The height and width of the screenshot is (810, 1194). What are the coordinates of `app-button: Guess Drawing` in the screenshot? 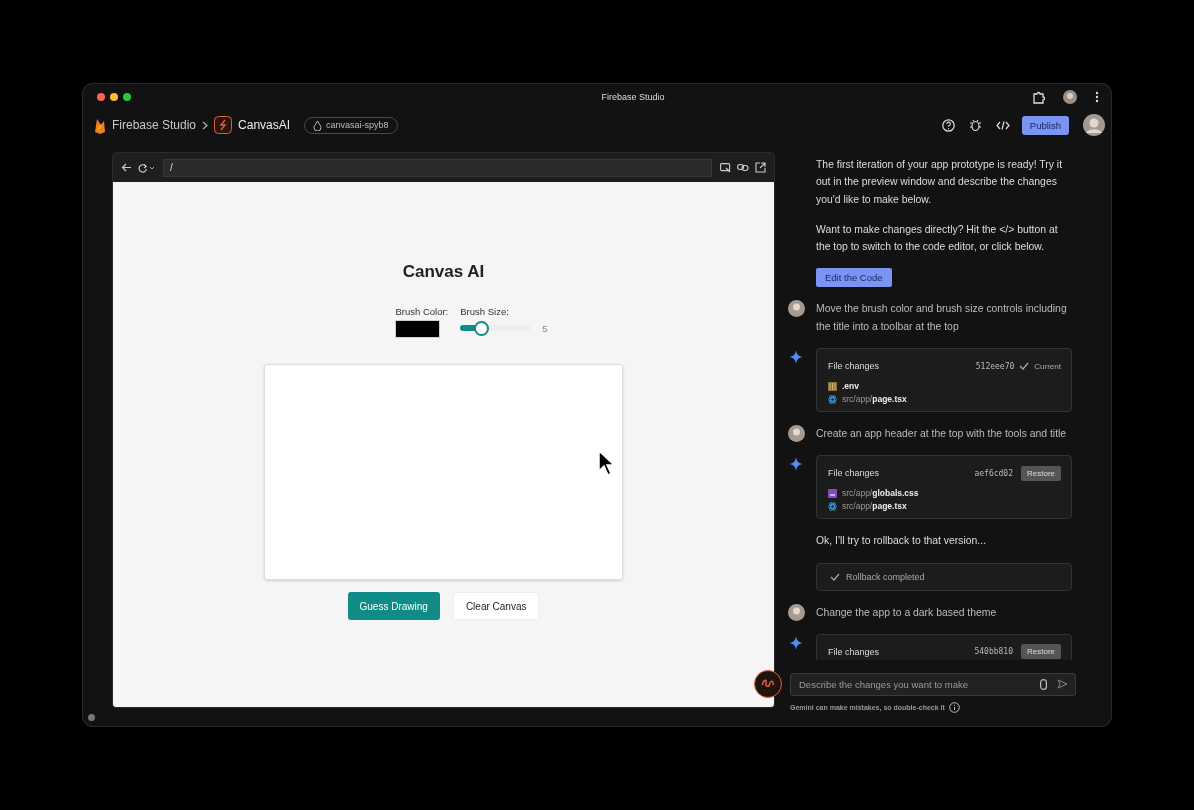 It's located at (393, 606).